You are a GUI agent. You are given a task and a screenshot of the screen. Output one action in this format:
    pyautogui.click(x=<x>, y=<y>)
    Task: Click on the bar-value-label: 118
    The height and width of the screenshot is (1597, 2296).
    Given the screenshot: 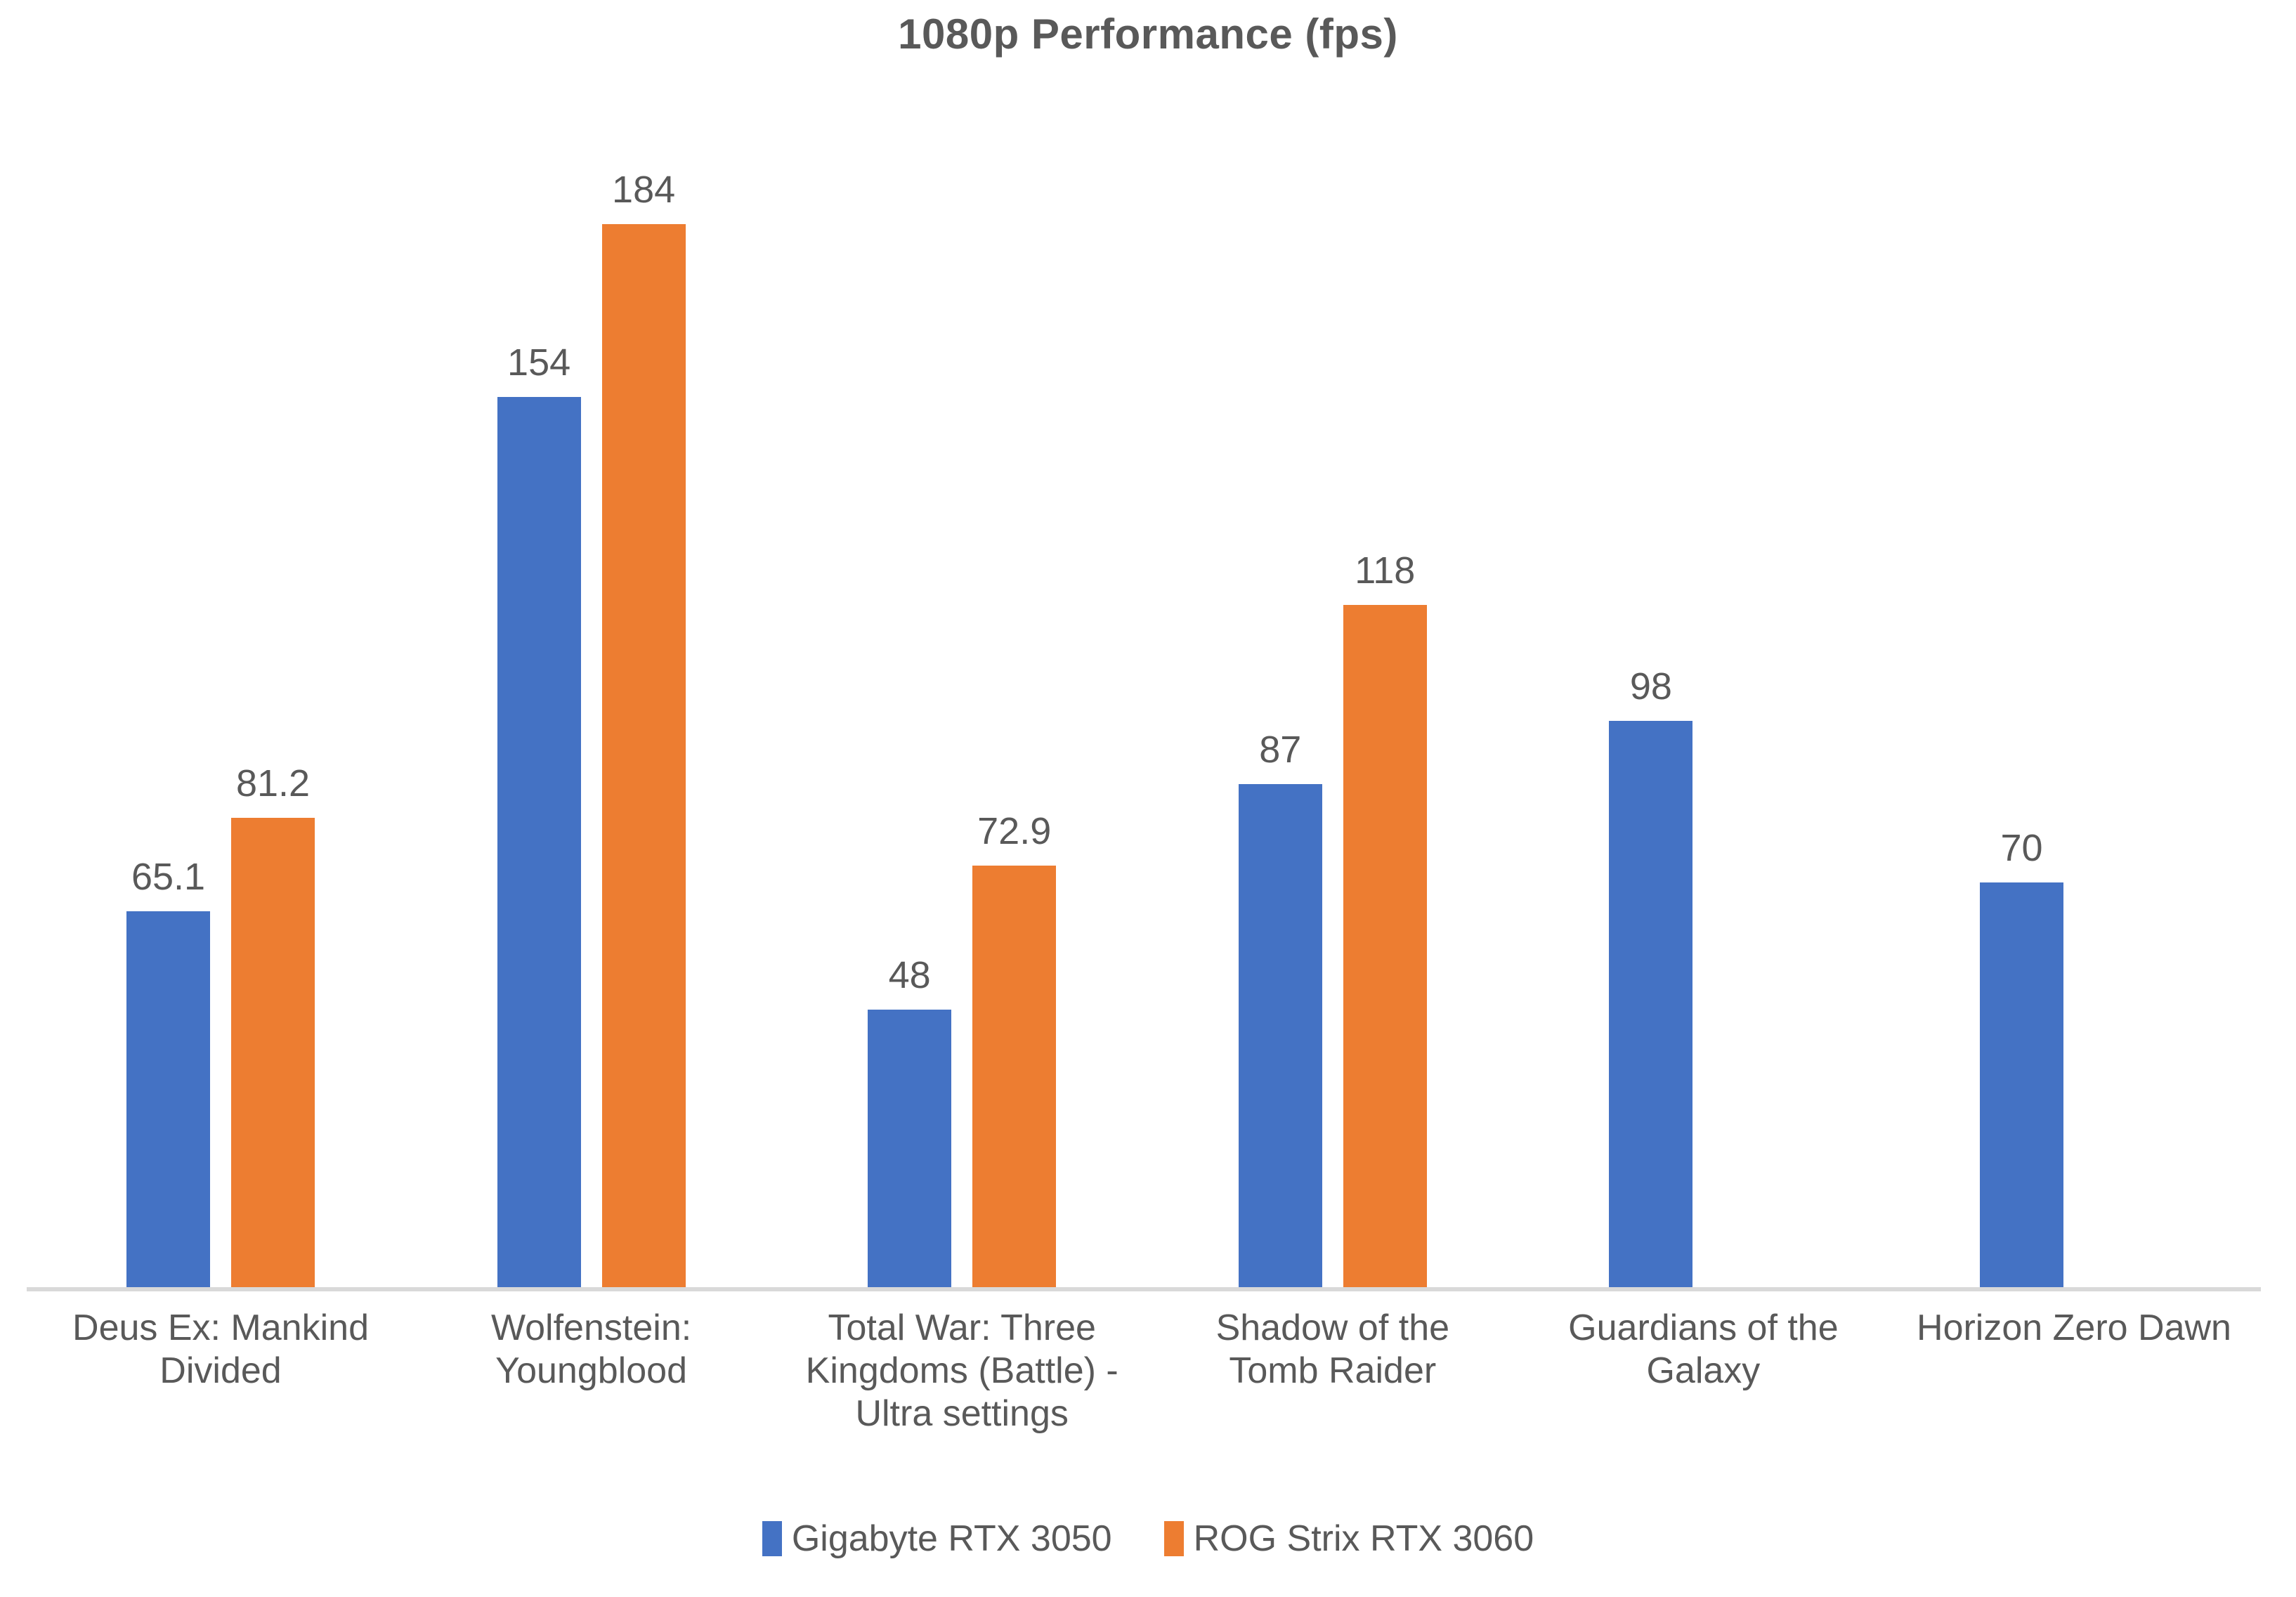 What is the action you would take?
    pyautogui.click(x=1385, y=570)
    